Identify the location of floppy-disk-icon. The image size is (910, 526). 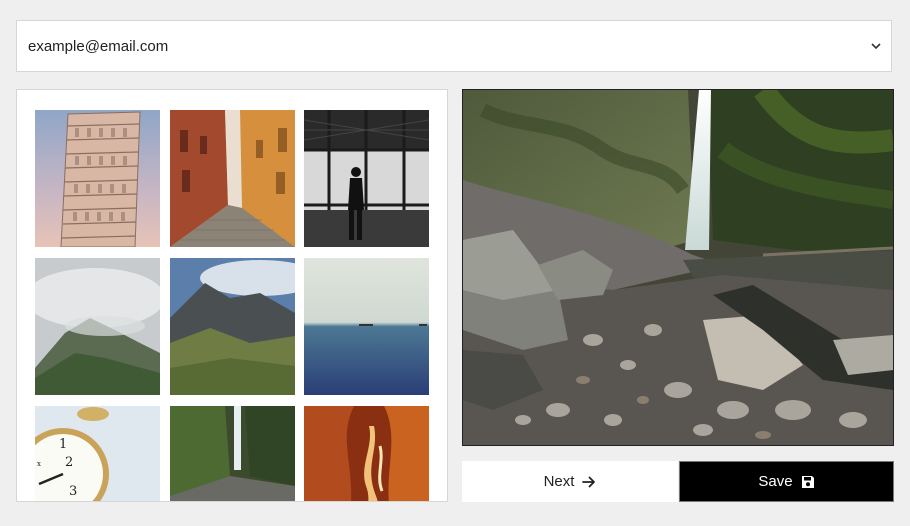
(808, 482).